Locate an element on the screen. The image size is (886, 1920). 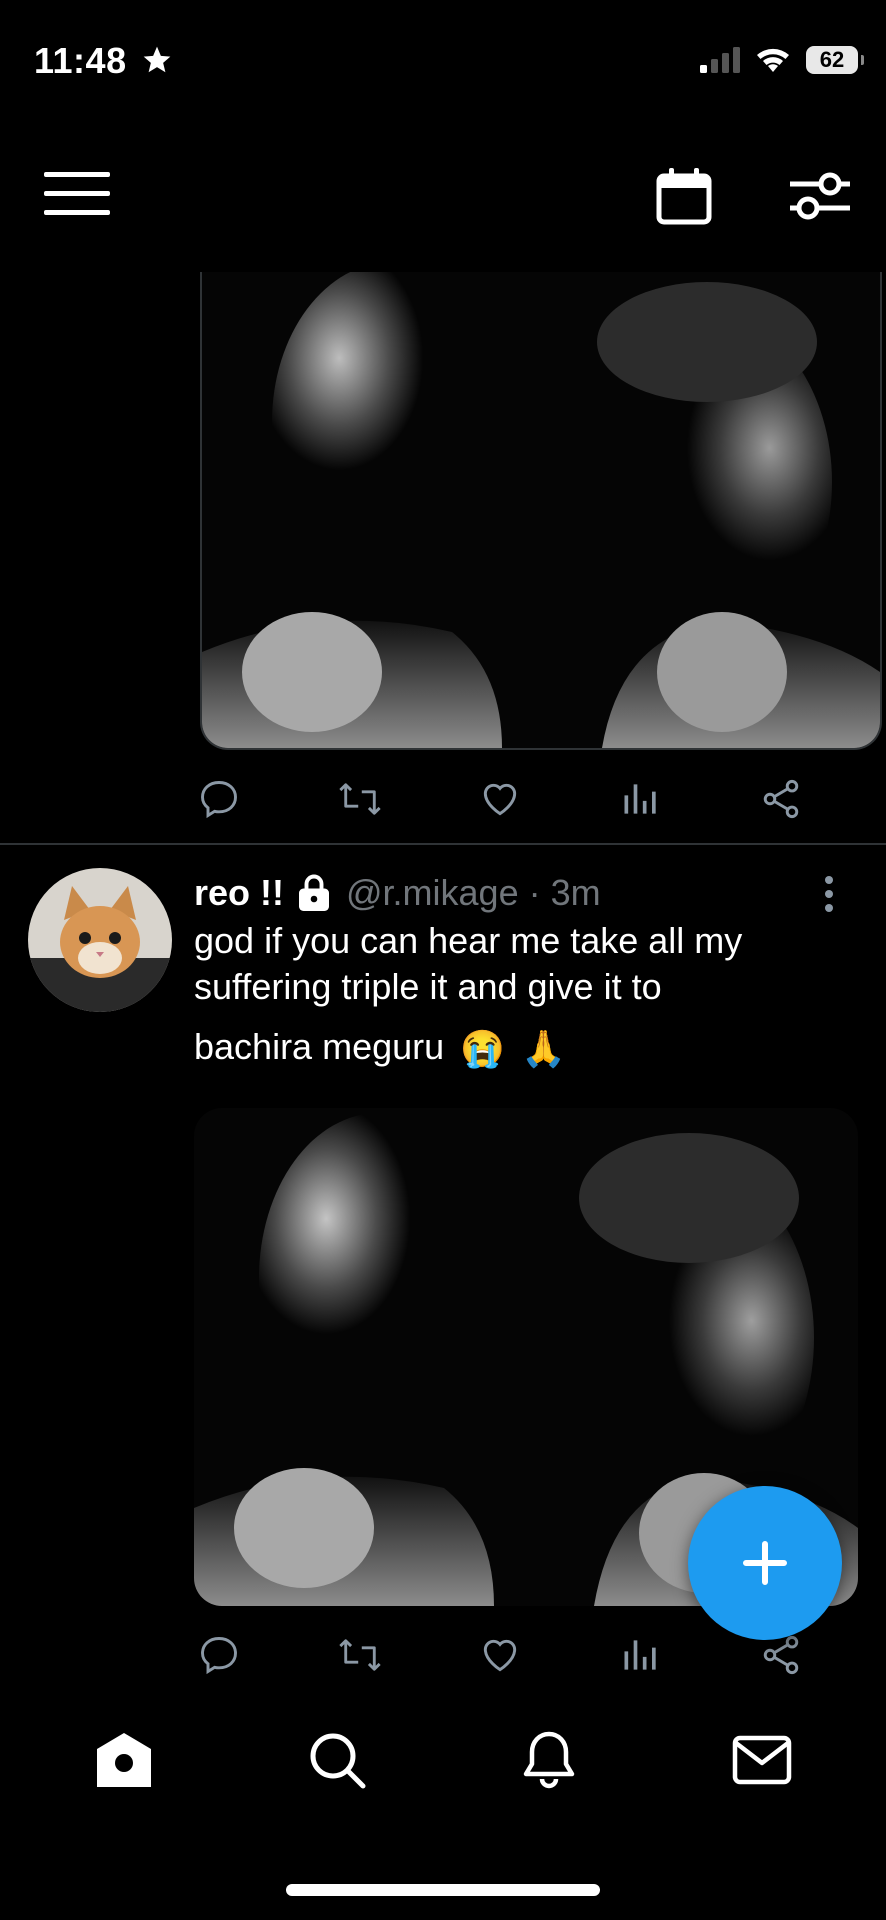
calendar-button is located at coordinates (684, 196).